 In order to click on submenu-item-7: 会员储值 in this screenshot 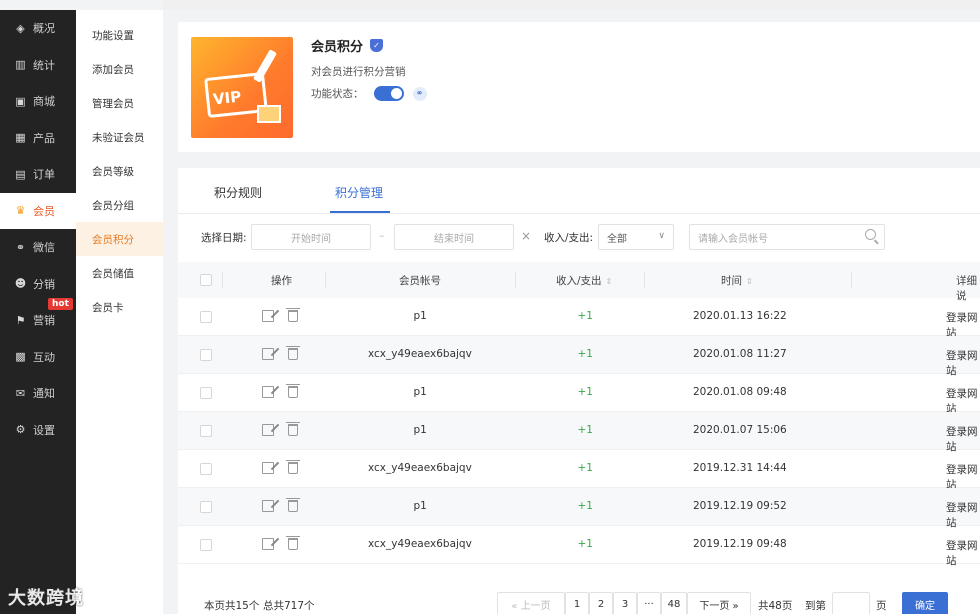, I will do `click(119, 273)`.